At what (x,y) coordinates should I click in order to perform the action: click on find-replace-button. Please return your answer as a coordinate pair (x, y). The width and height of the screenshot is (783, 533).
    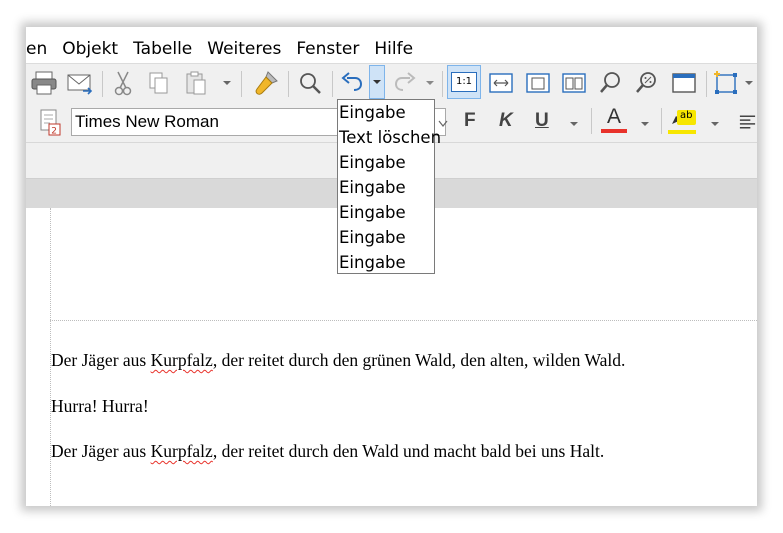
    Looking at the image, I should click on (310, 83).